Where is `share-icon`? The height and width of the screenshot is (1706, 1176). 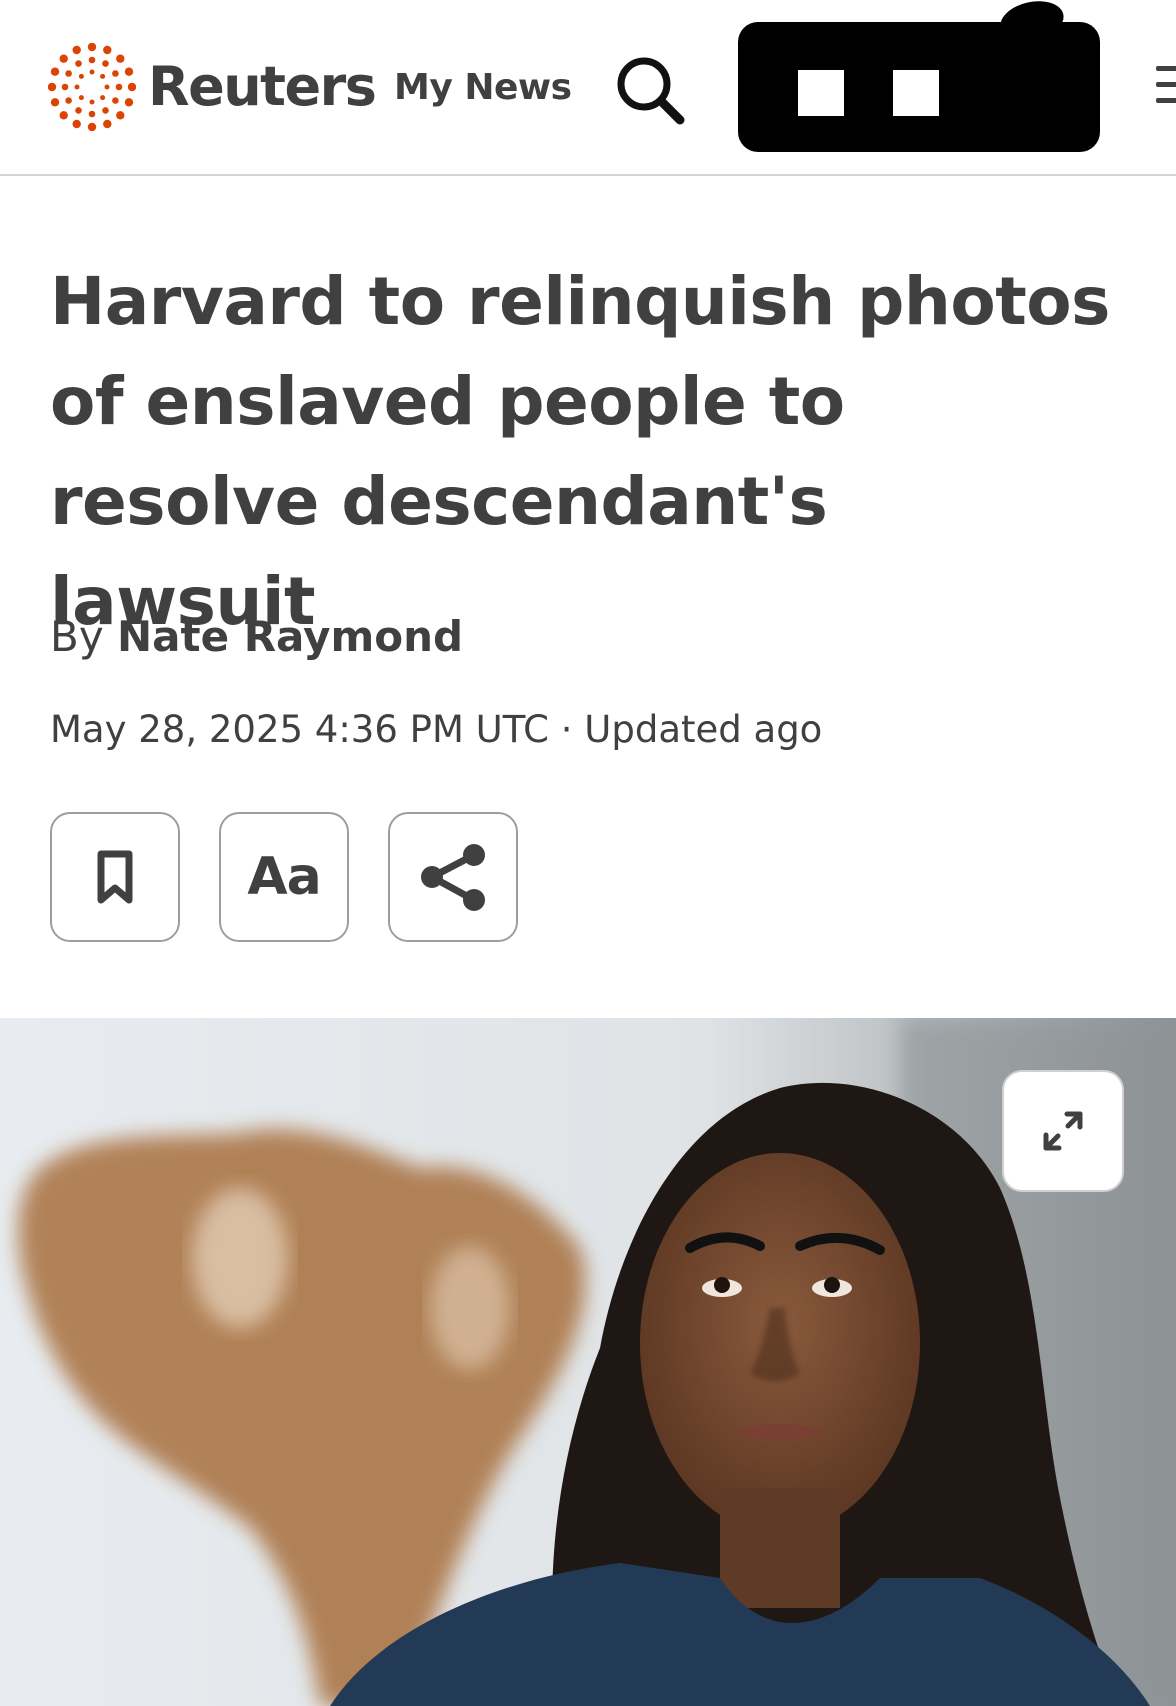 share-icon is located at coordinates (453, 877).